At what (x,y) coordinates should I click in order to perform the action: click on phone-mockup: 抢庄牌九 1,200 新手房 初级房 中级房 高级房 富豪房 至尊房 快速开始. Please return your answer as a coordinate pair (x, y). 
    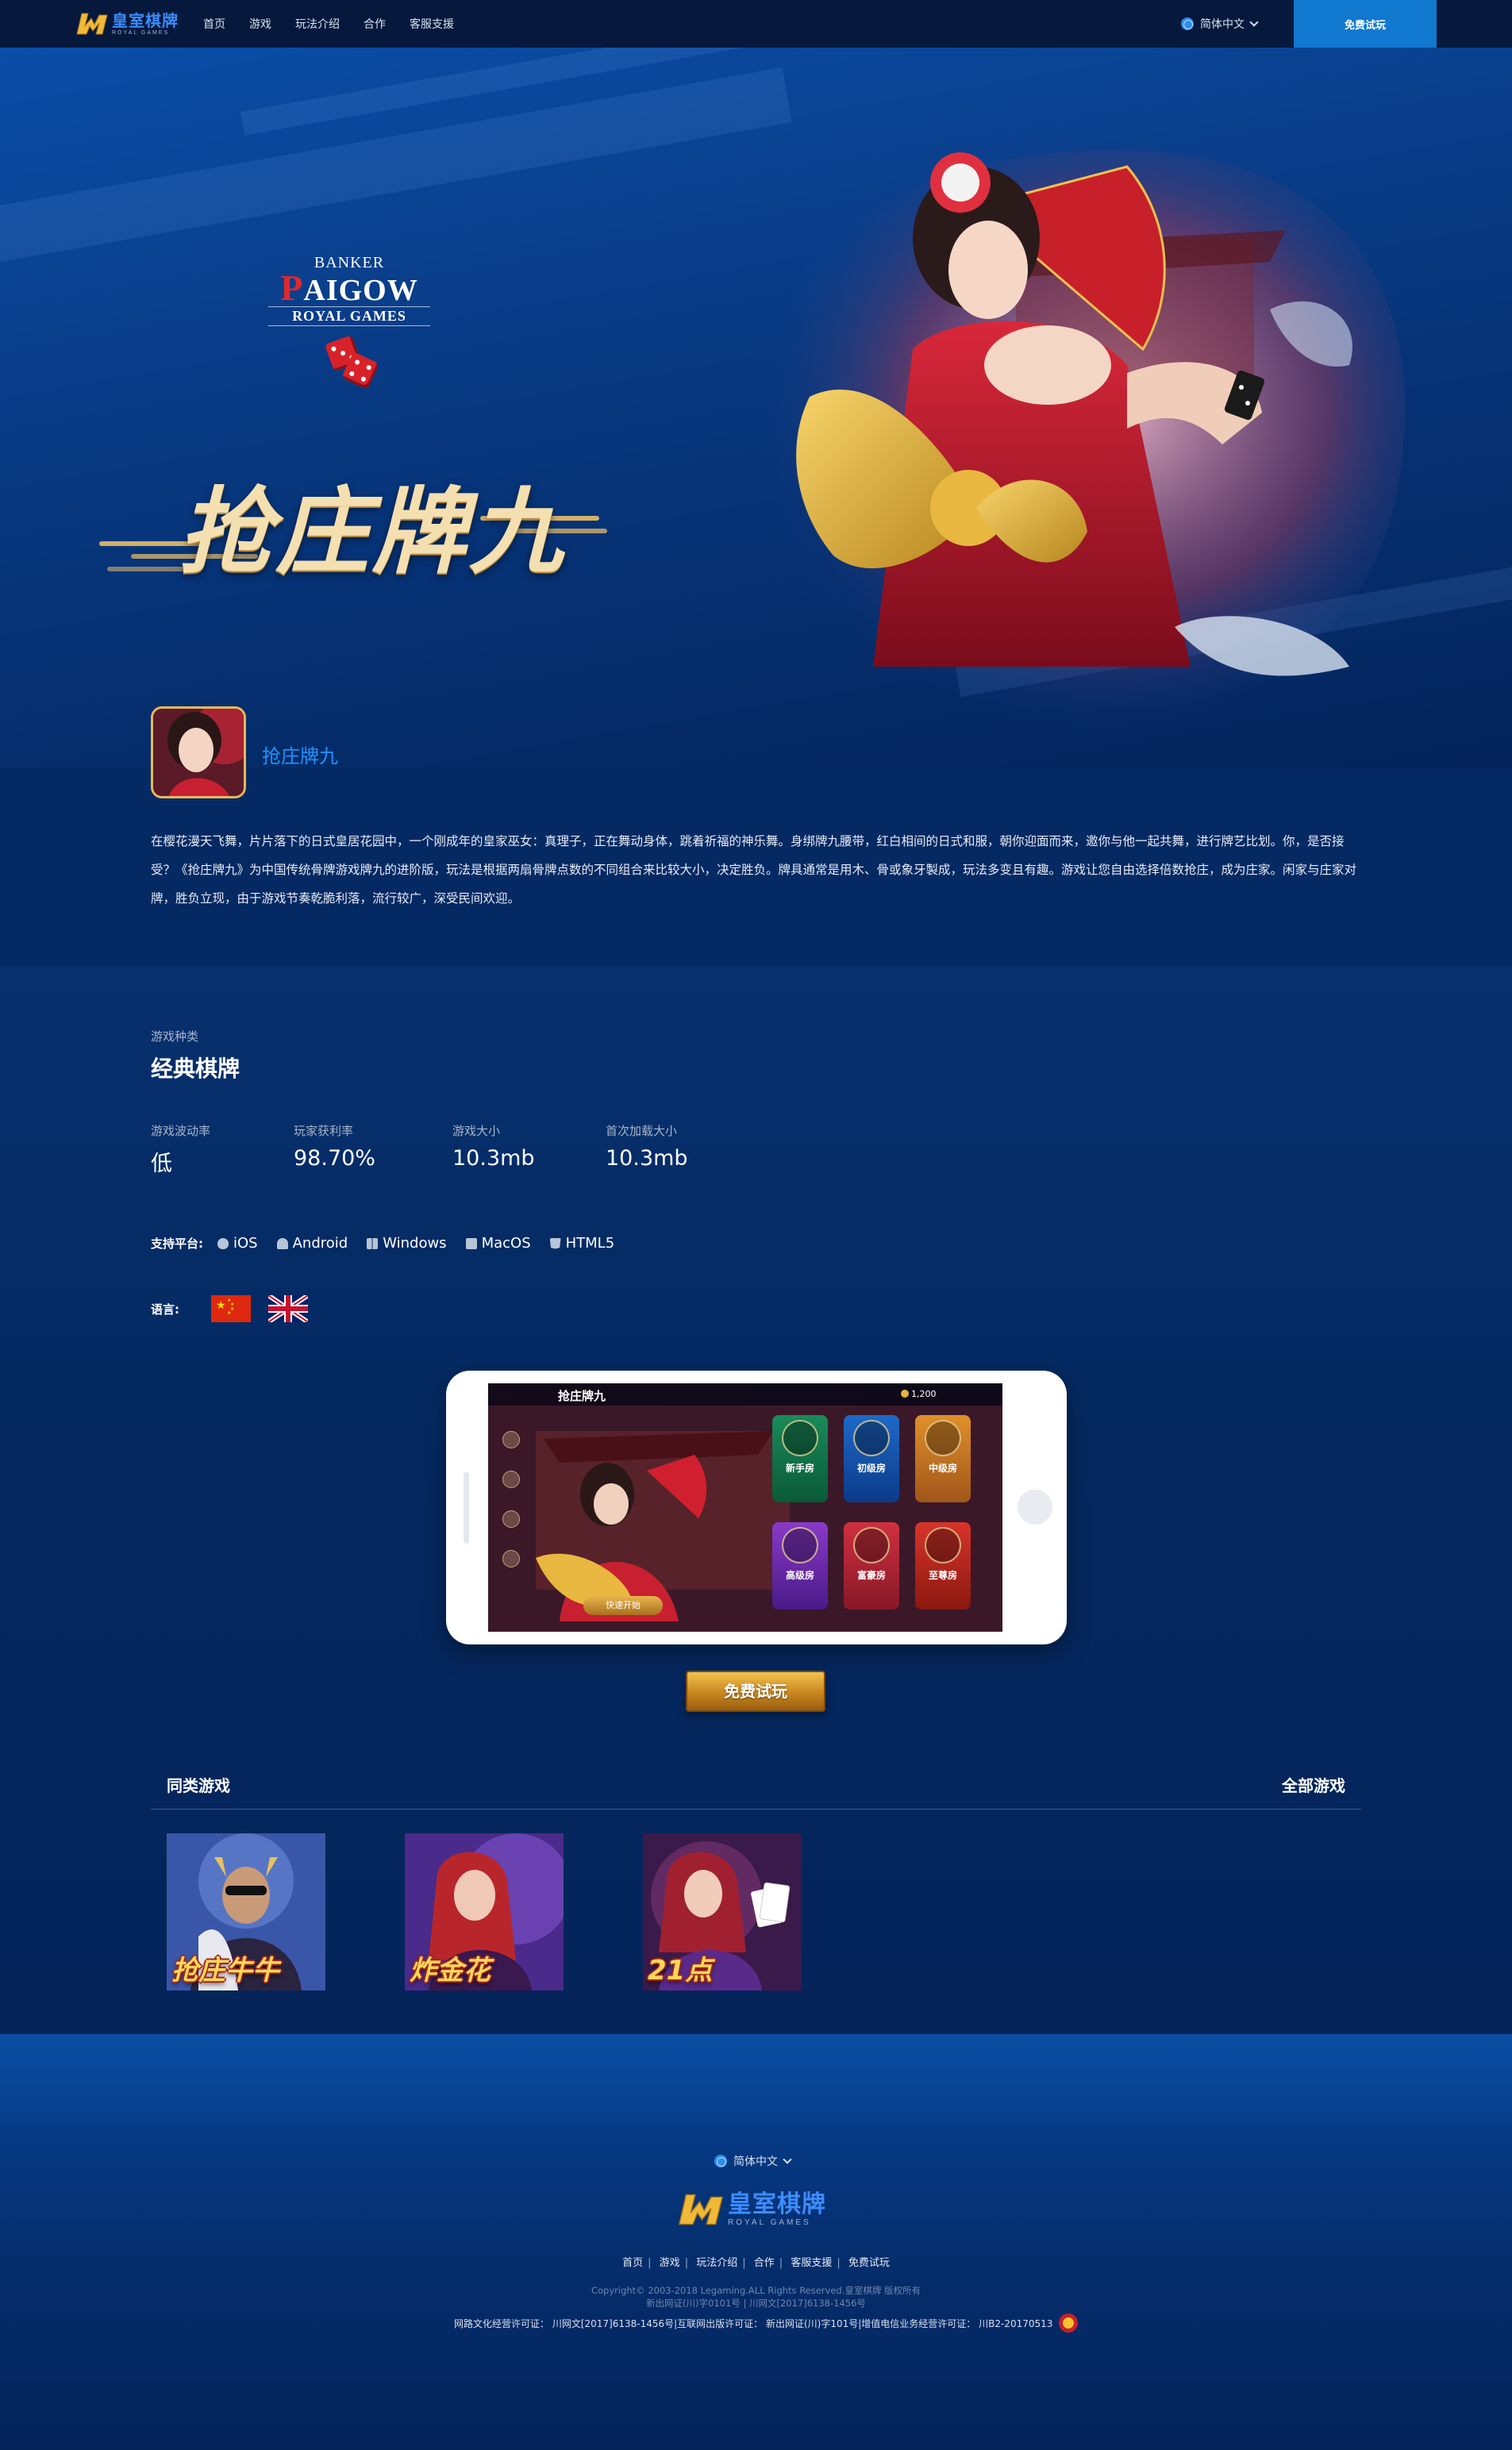
    Looking at the image, I should click on (756, 1507).